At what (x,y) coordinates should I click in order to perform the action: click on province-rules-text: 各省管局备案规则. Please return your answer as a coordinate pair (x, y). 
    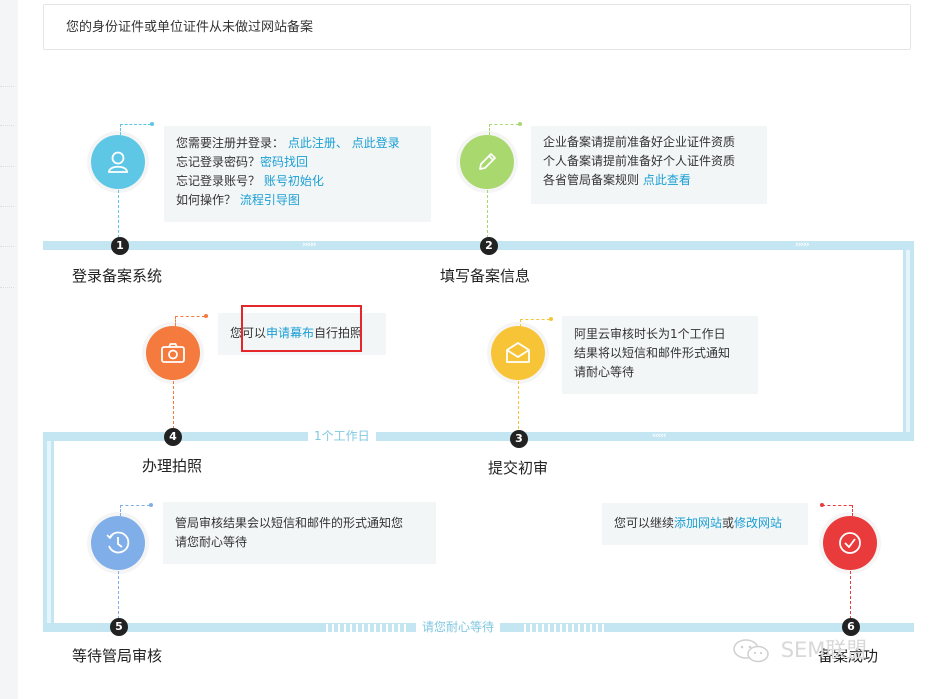
    Looking at the image, I should click on (591, 180).